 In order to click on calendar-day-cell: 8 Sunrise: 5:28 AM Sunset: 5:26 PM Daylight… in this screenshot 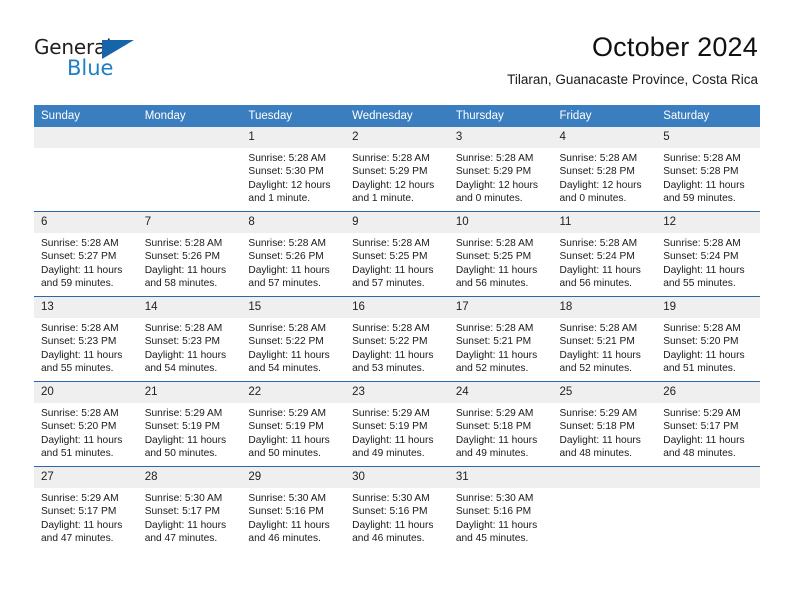, I will do `click(293, 254)`.